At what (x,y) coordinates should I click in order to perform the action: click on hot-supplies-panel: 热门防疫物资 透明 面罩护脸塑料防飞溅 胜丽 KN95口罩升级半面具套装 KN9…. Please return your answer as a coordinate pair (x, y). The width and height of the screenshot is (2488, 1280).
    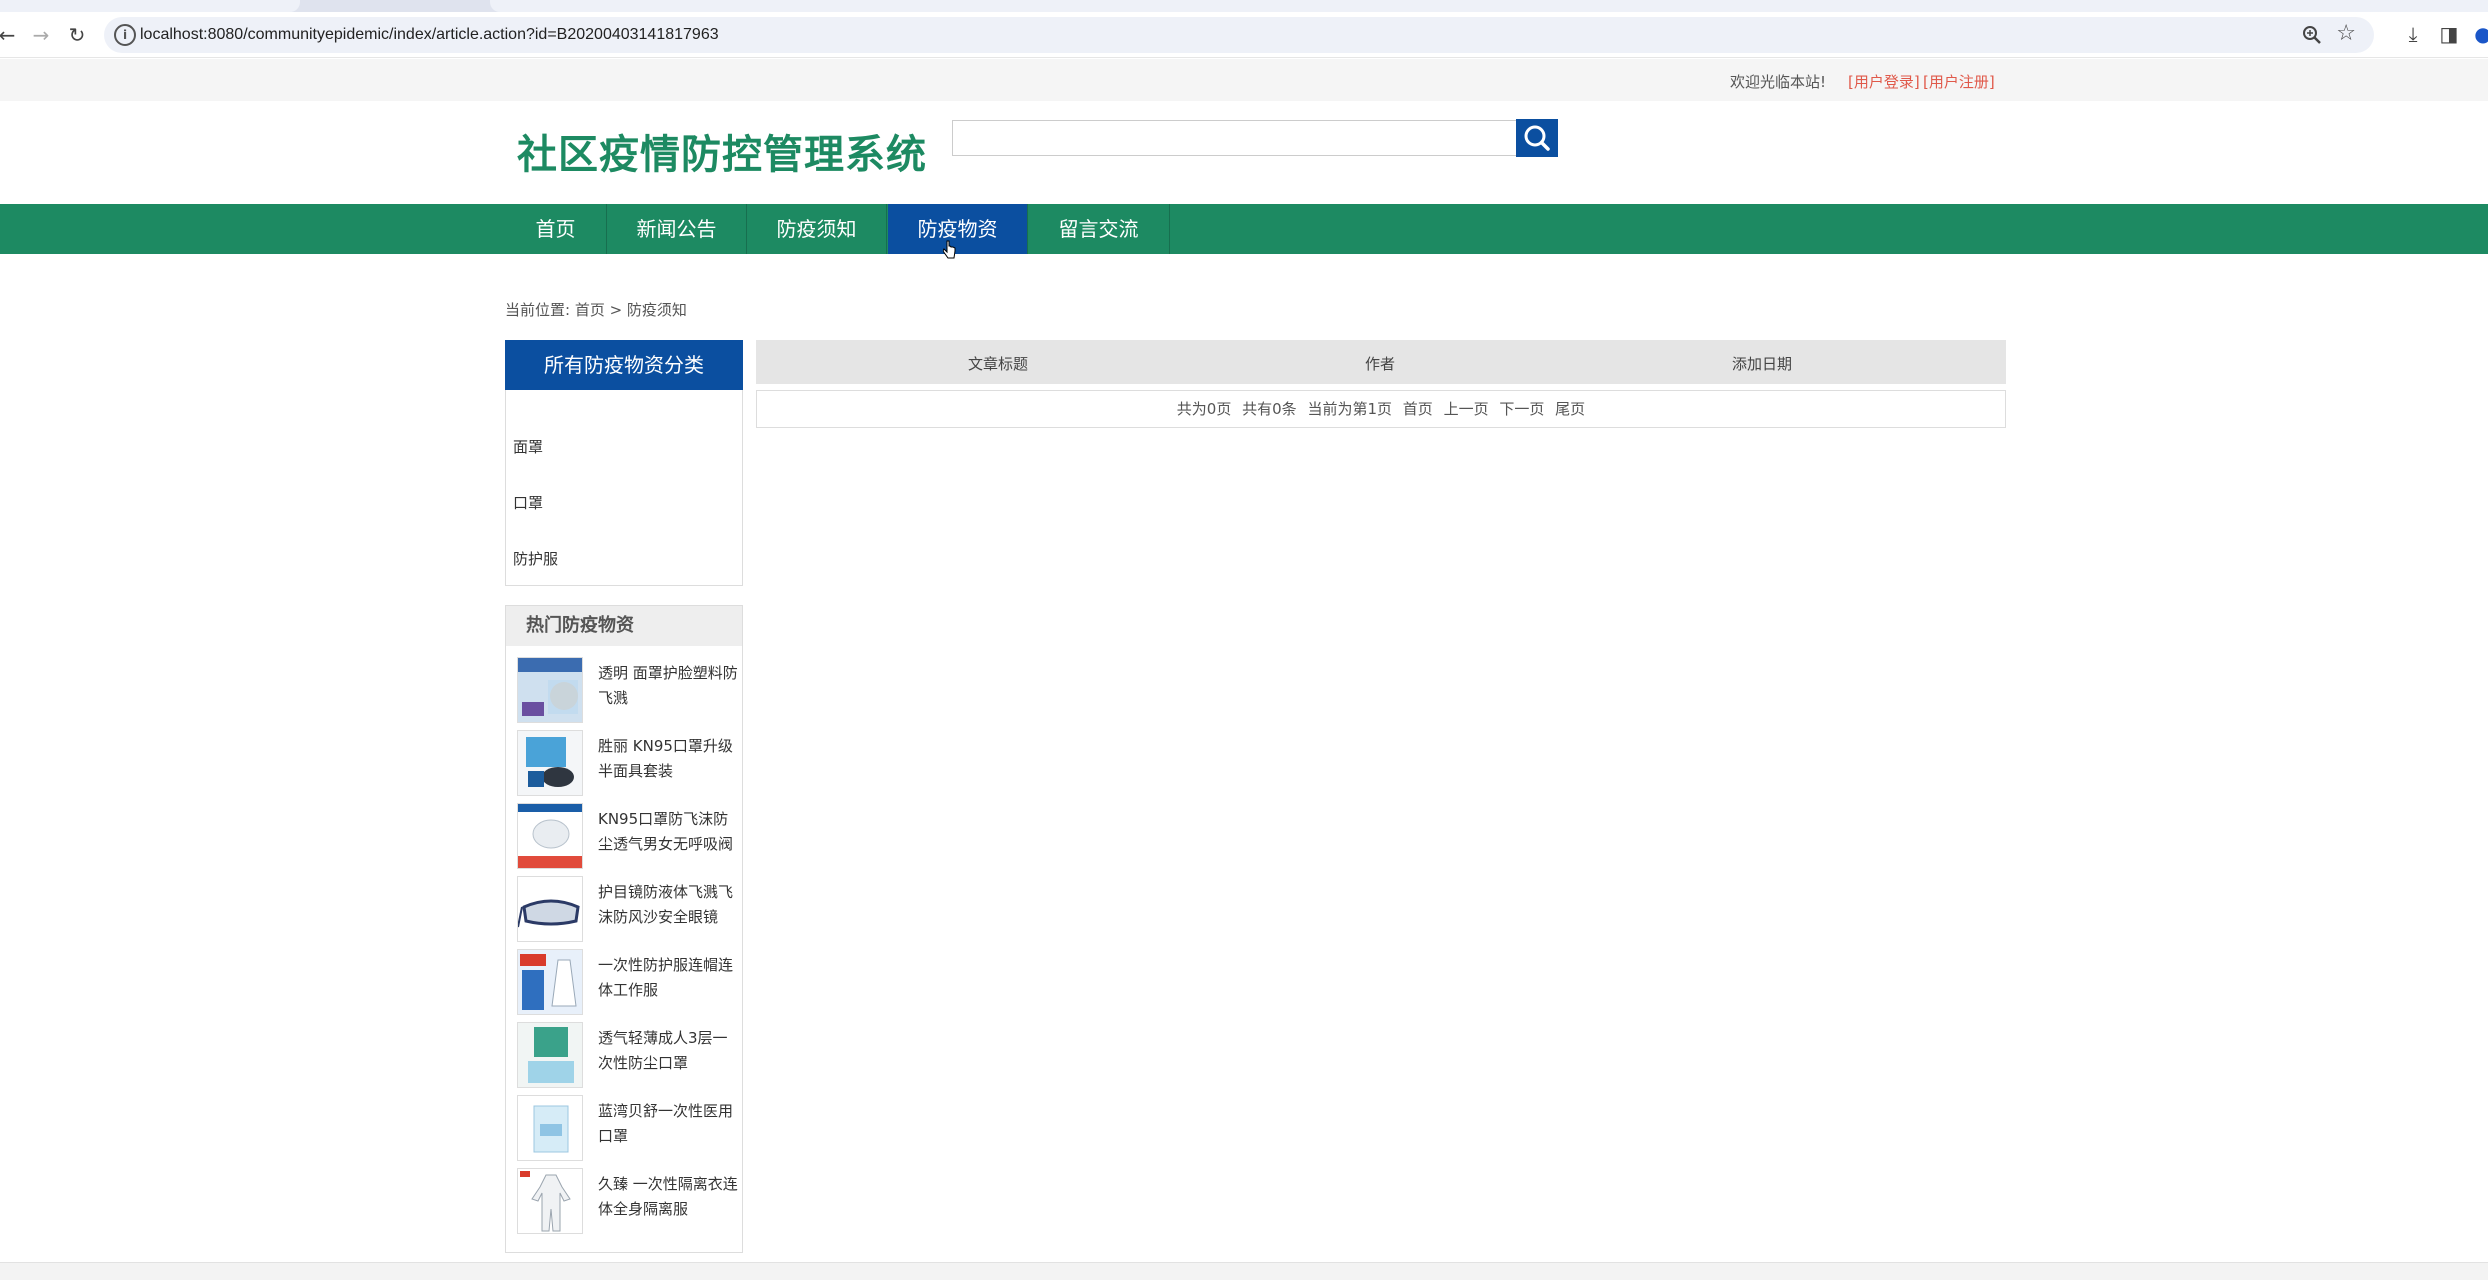
    Looking at the image, I should click on (624, 929).